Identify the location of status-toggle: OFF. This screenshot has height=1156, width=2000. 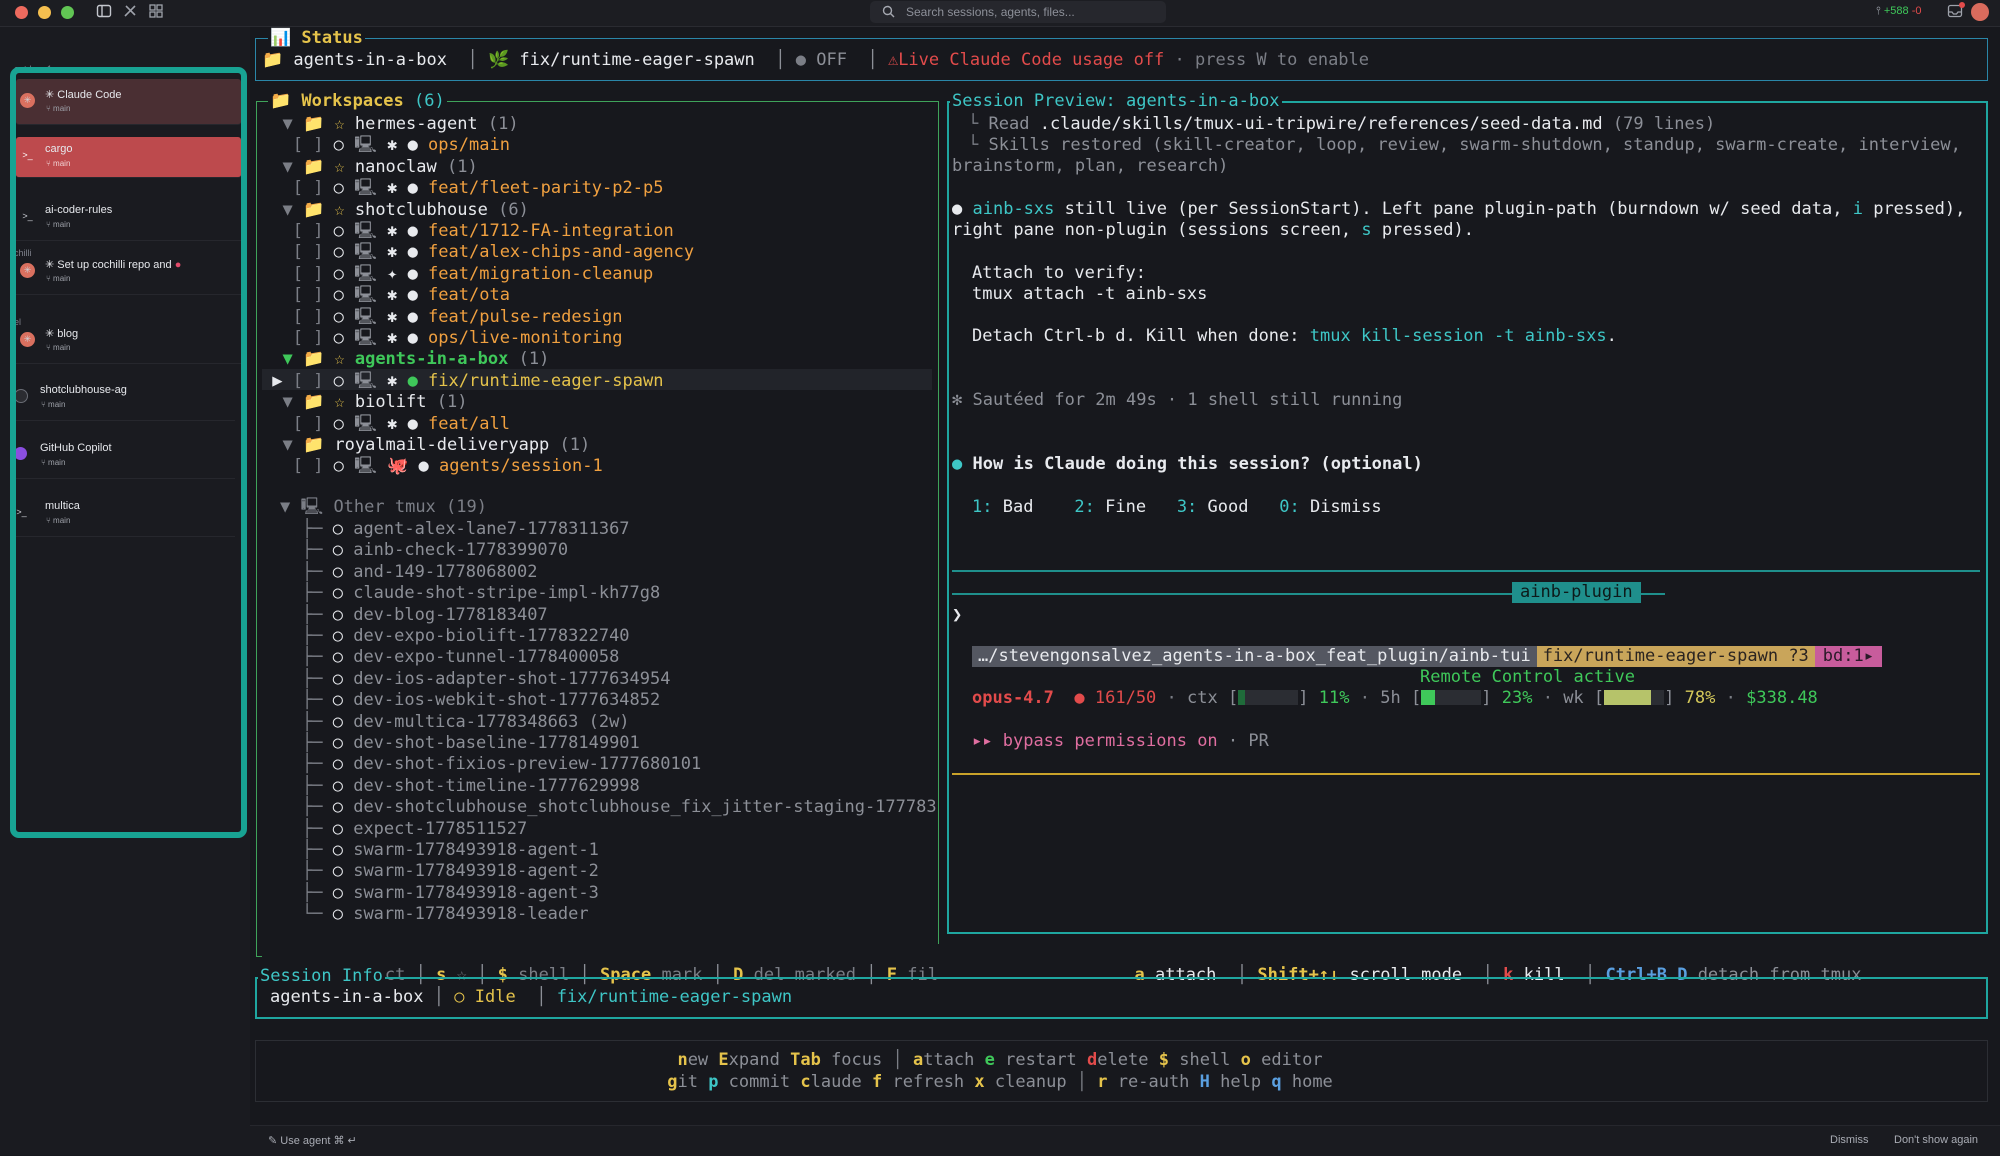
(831, 60).